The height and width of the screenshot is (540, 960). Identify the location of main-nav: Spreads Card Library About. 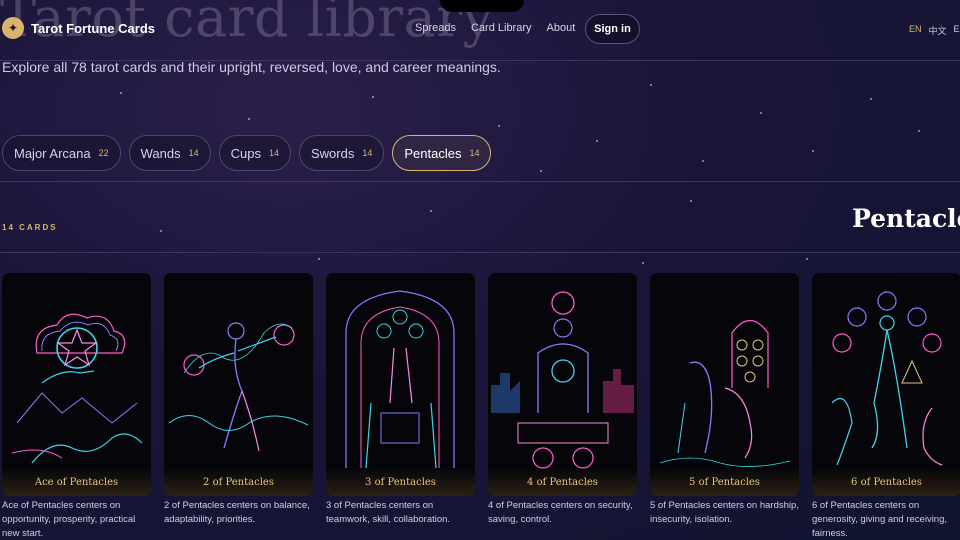
(502, 28).